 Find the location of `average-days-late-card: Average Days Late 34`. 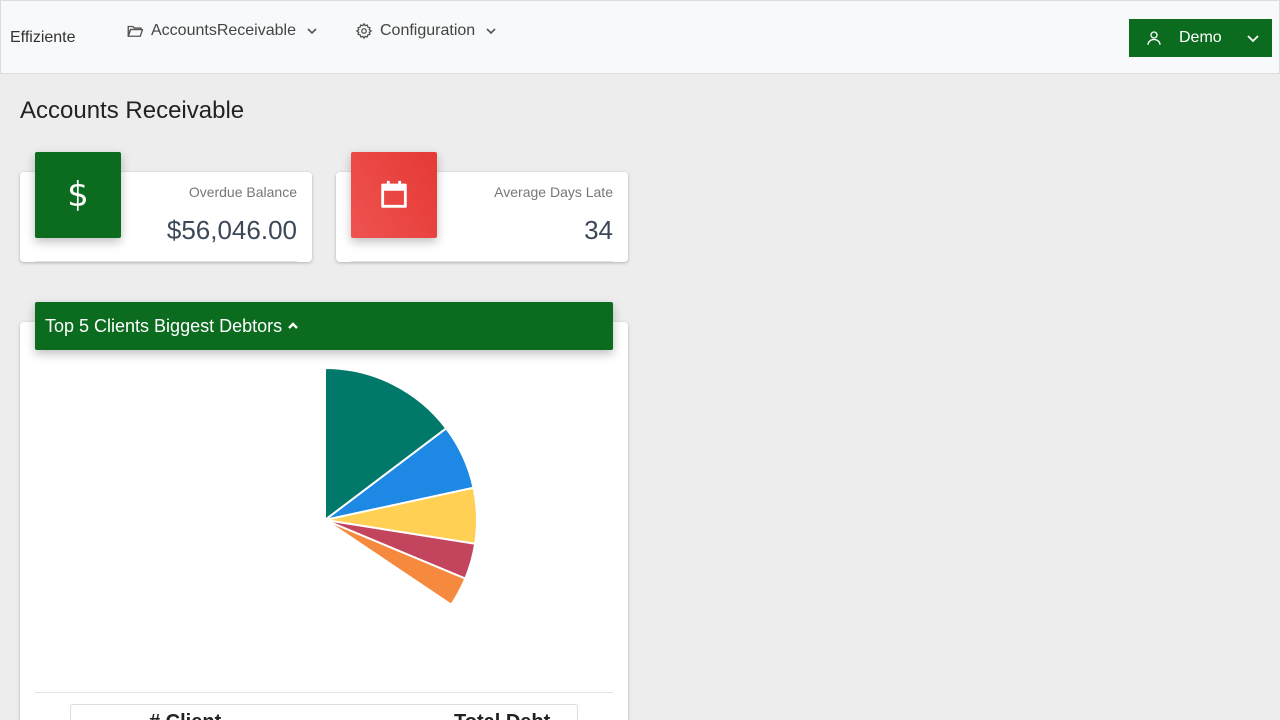

average-days-late-card: Average Days Late 34 is located at coordinates (482, 207).